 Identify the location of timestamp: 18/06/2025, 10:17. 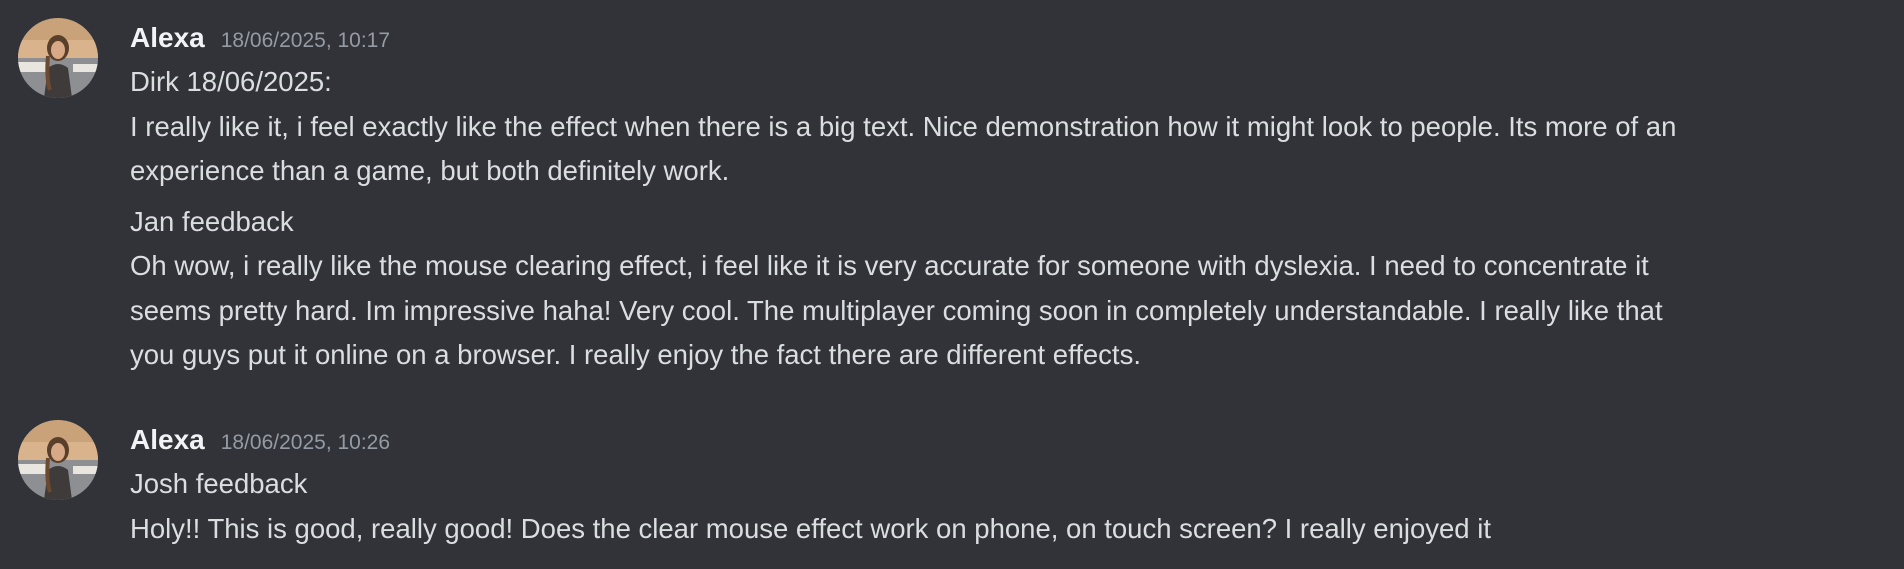
(305, 41).